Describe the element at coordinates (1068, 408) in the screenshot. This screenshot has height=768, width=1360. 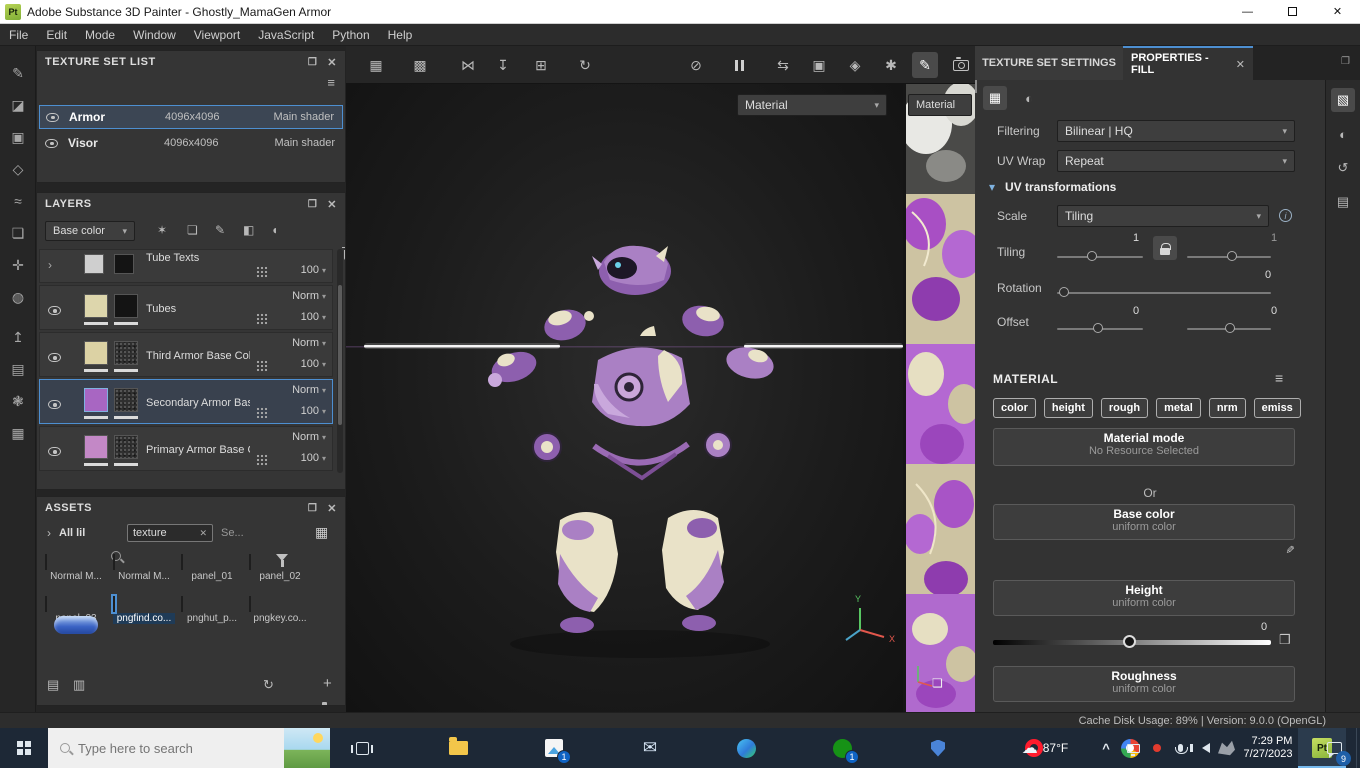
I see `channel-height-button: height` at that location.